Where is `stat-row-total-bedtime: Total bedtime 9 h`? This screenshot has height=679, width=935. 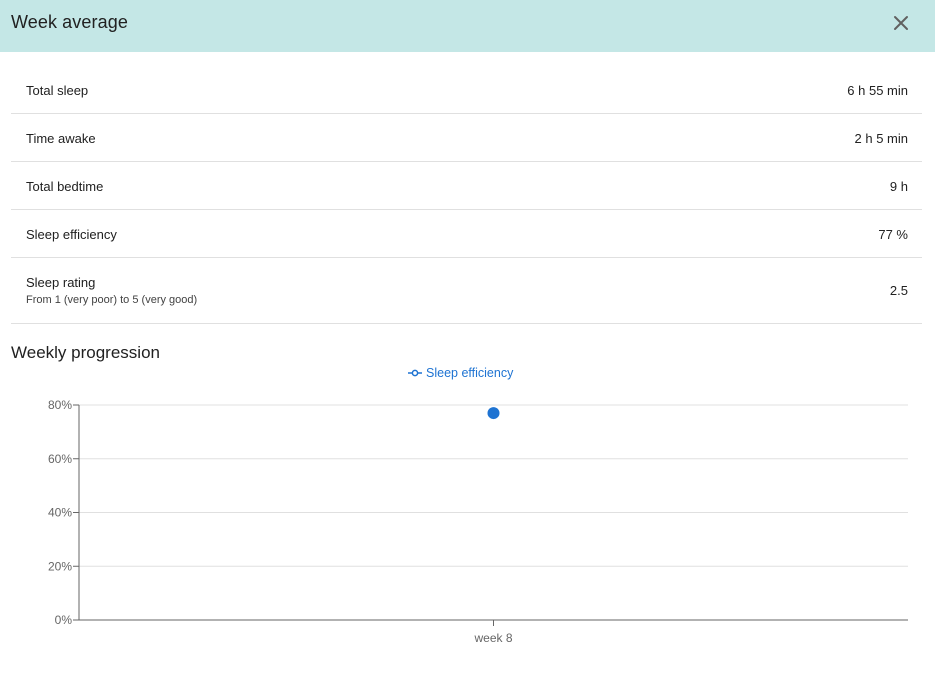
stat-row-total-bedtime: Total bedtime 9 h is located at coordinates (466, 186).